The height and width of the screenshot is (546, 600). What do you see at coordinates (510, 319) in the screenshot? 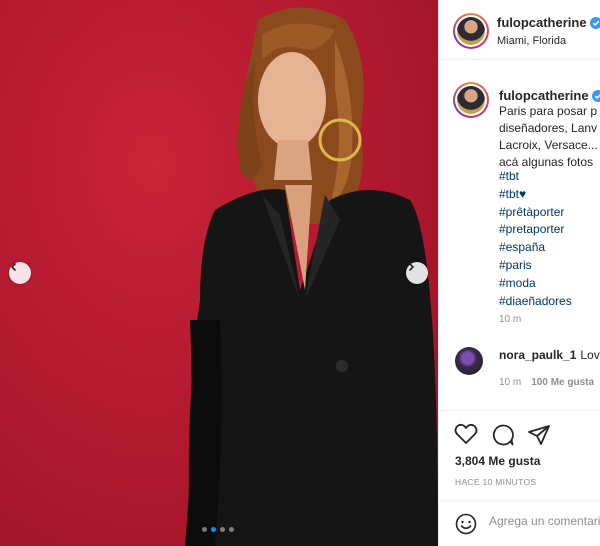
I see `caption-timestamp: 10 m` at bounding box center [510, 319].